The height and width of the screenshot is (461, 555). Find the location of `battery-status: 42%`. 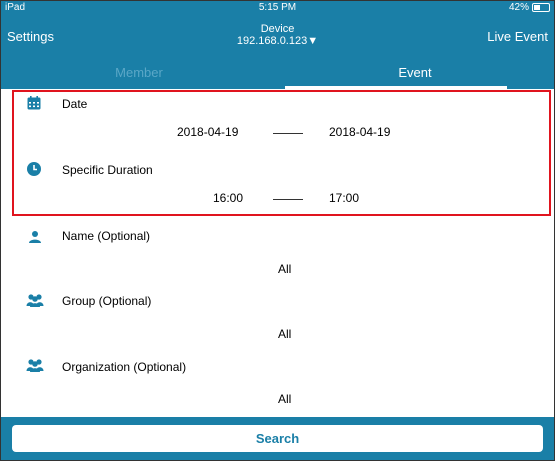

battery-status: 42% is located at coordinates (529, 7).